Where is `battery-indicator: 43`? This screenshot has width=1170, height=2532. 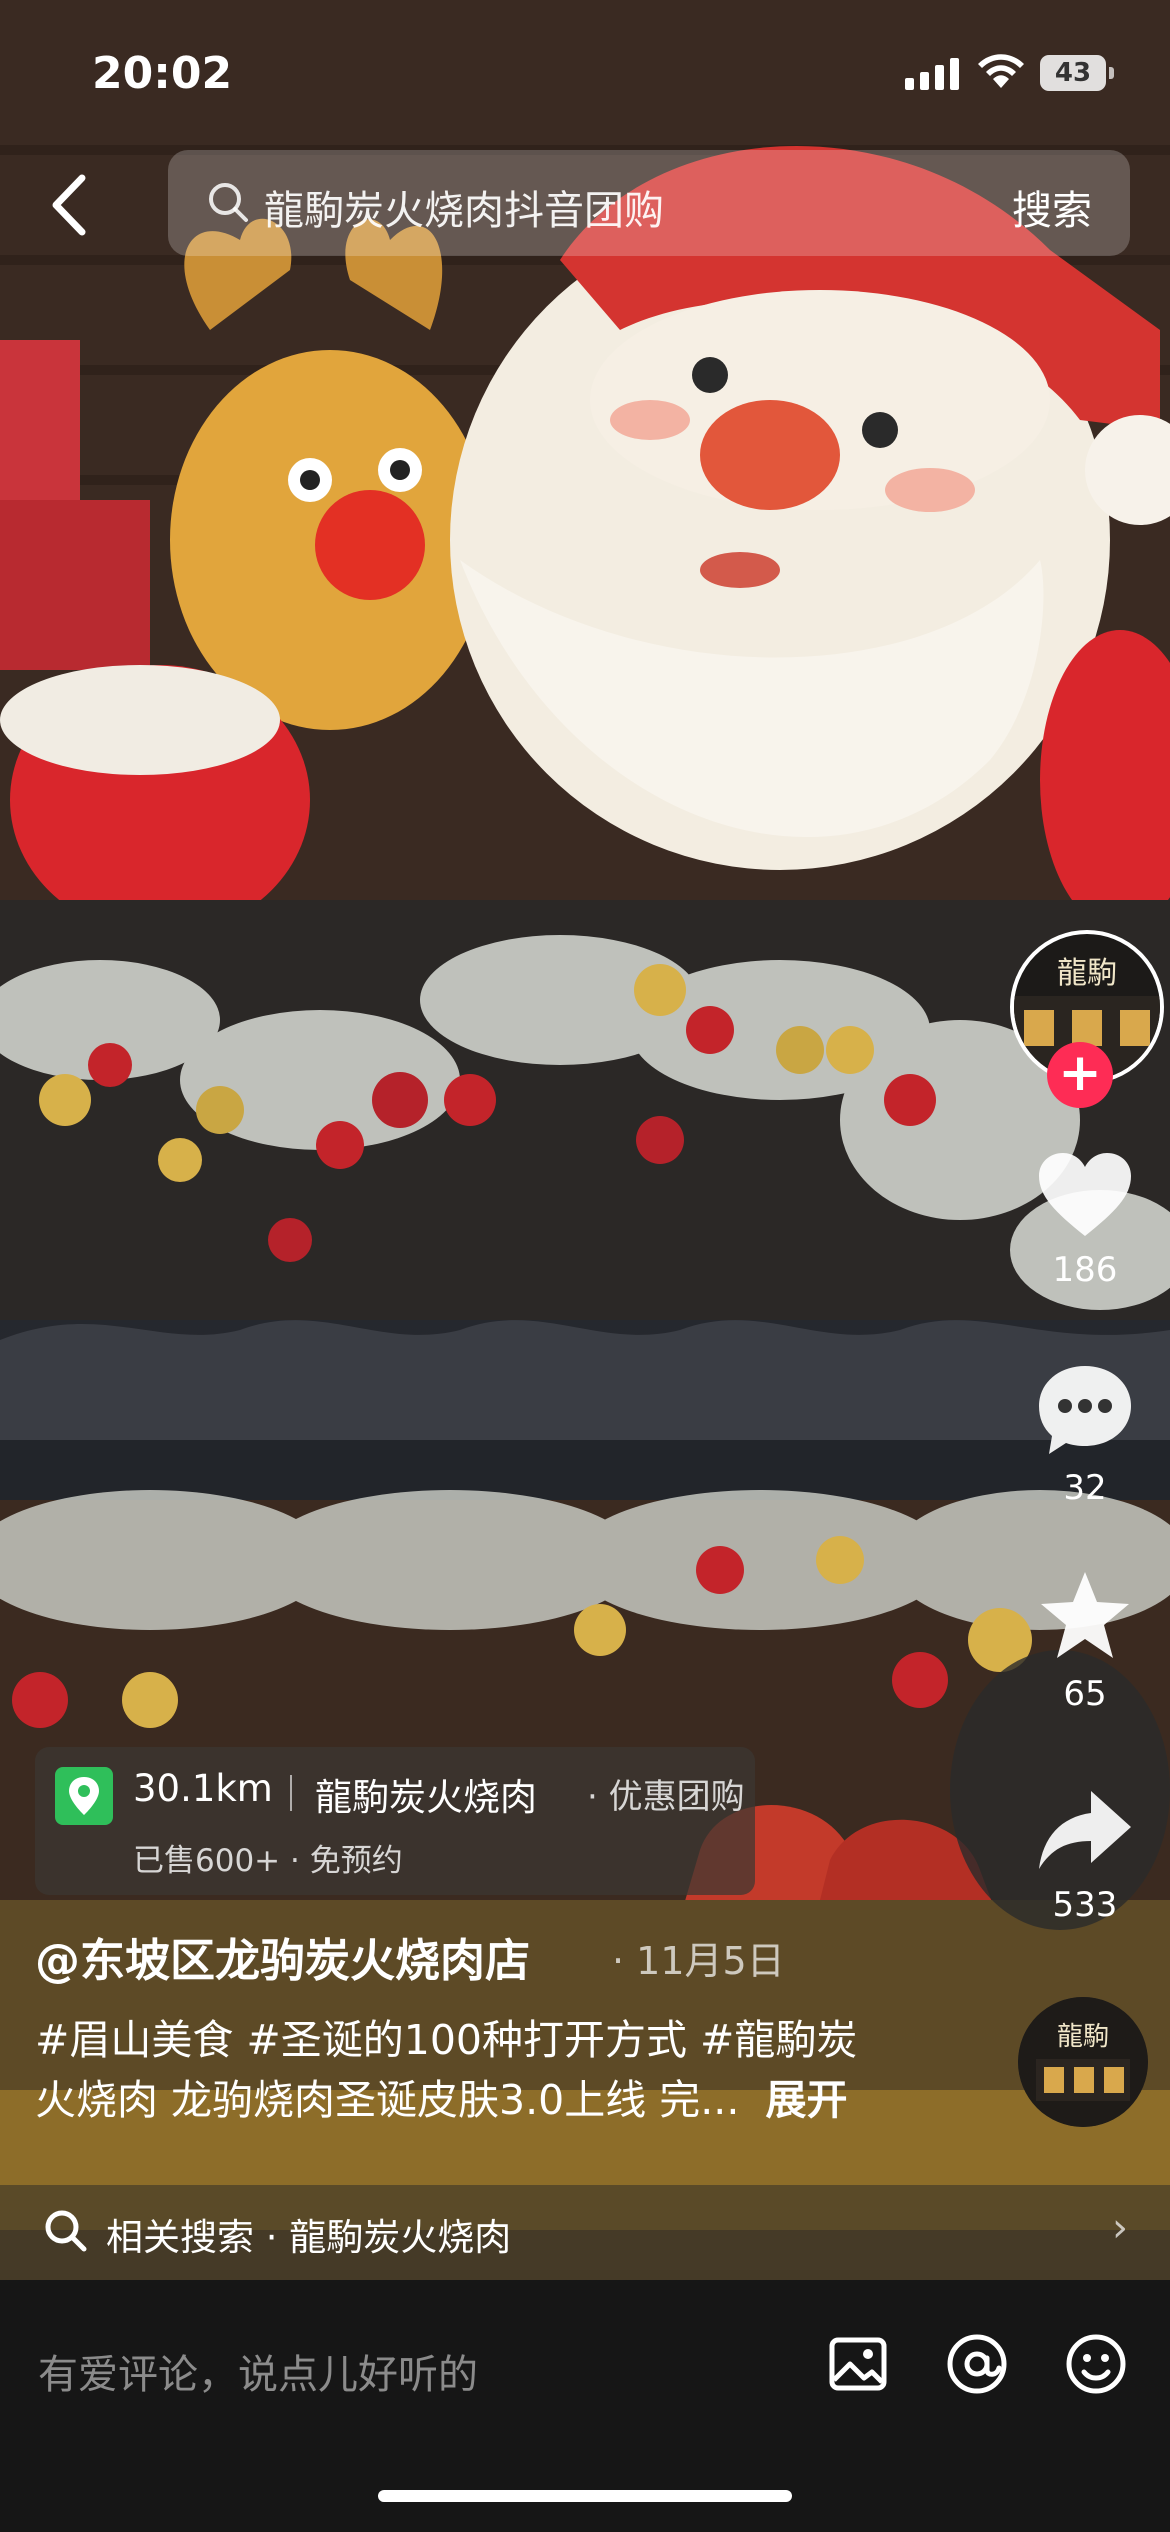
battery-indicator: 43 is located at coordinates (1077, 73).